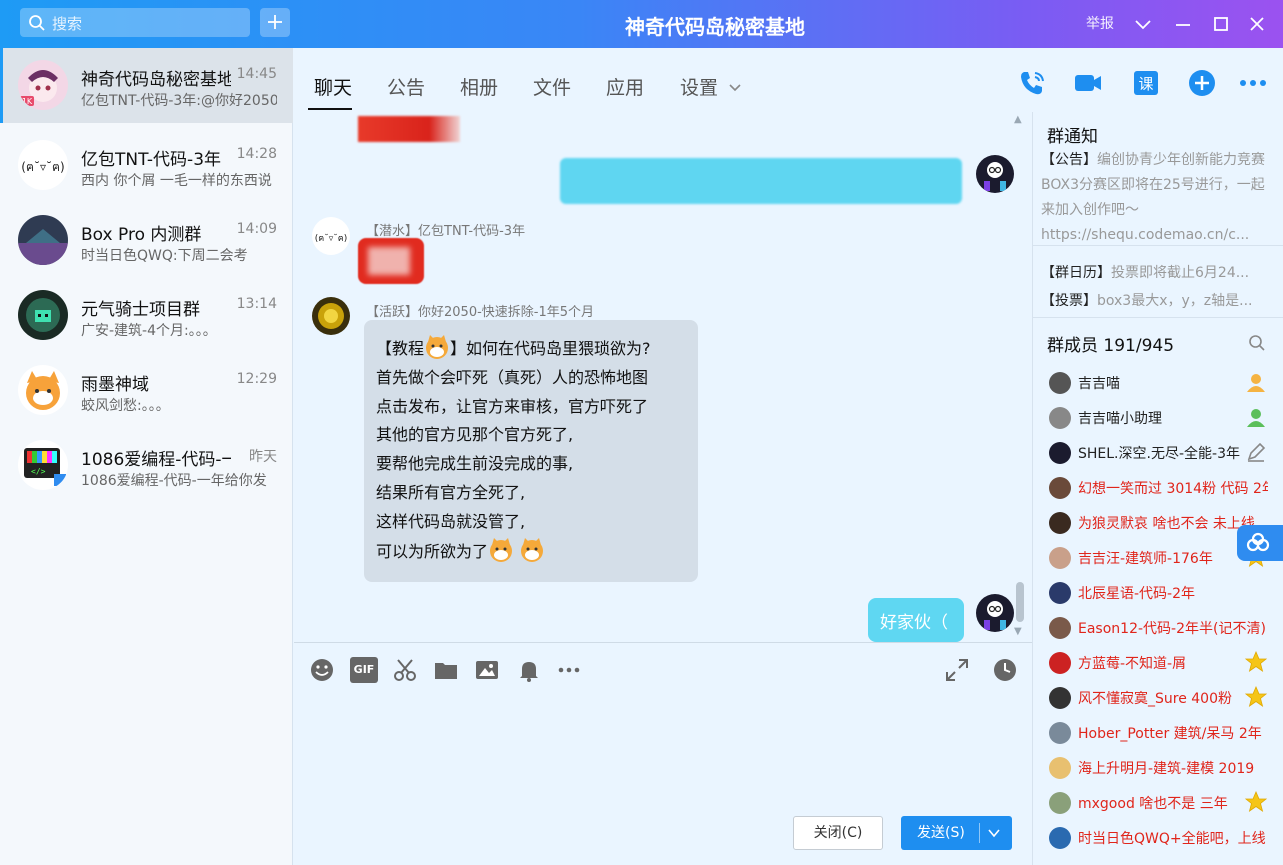 This screenshot has height=865, width=1283. I want to click on folder-icon, so click(446, 670).